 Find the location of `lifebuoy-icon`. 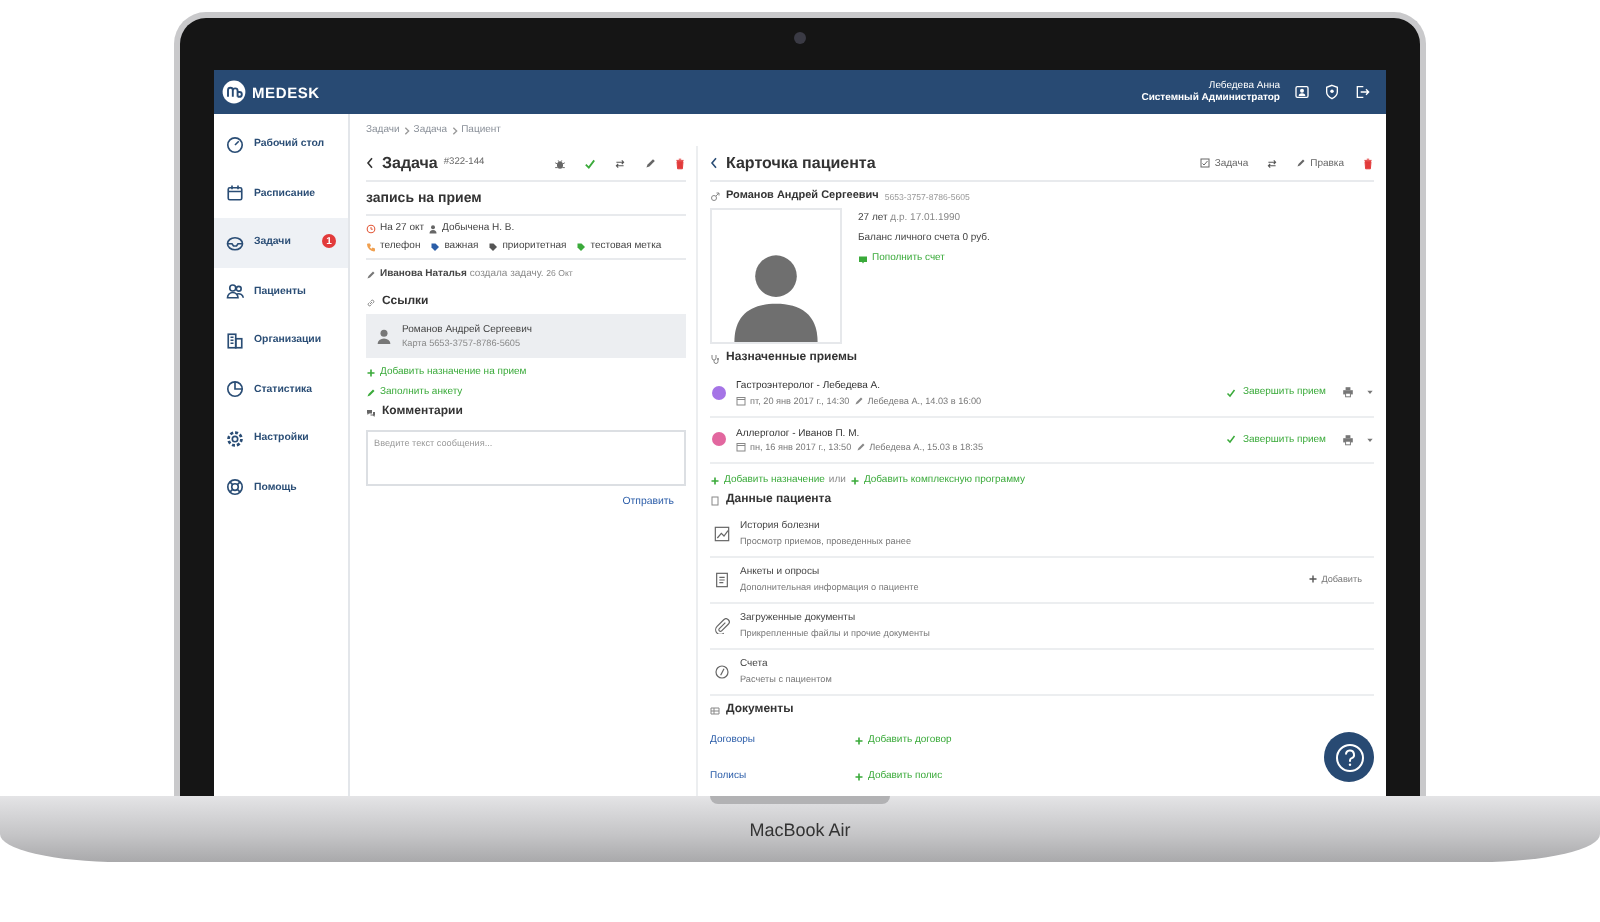

lifebuoy-icon is located at coordinates (235, 487).